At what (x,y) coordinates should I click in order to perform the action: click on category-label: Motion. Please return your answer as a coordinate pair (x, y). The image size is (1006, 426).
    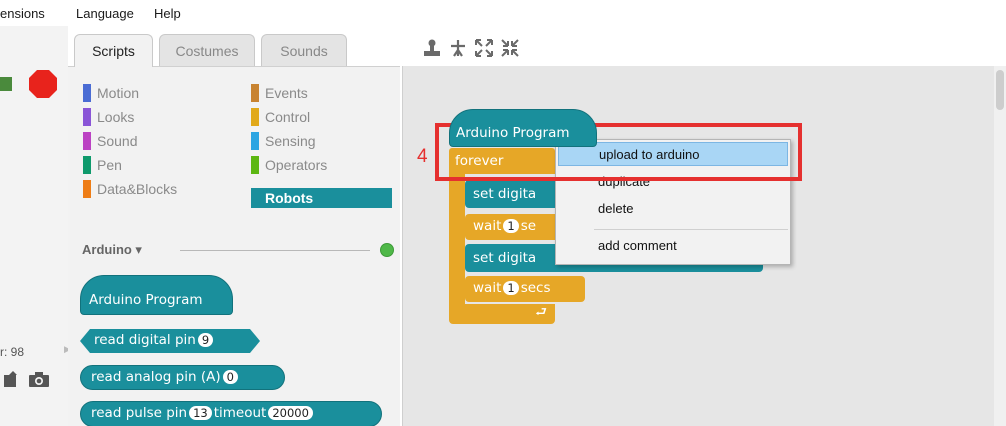
    Looking at the image, I should click on (118, 93).